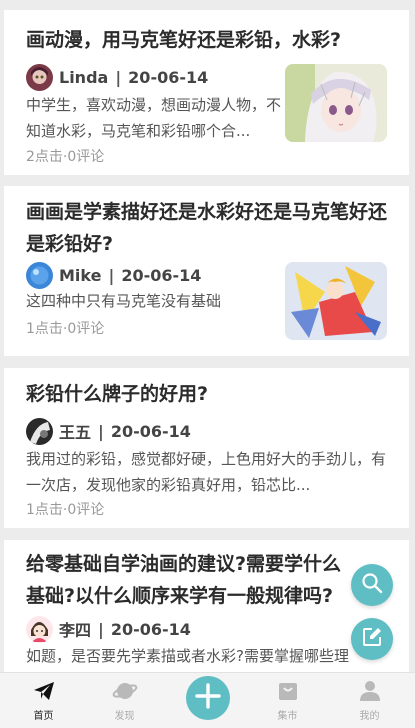  I want to click on post-author: Linda, so click(83, 77).